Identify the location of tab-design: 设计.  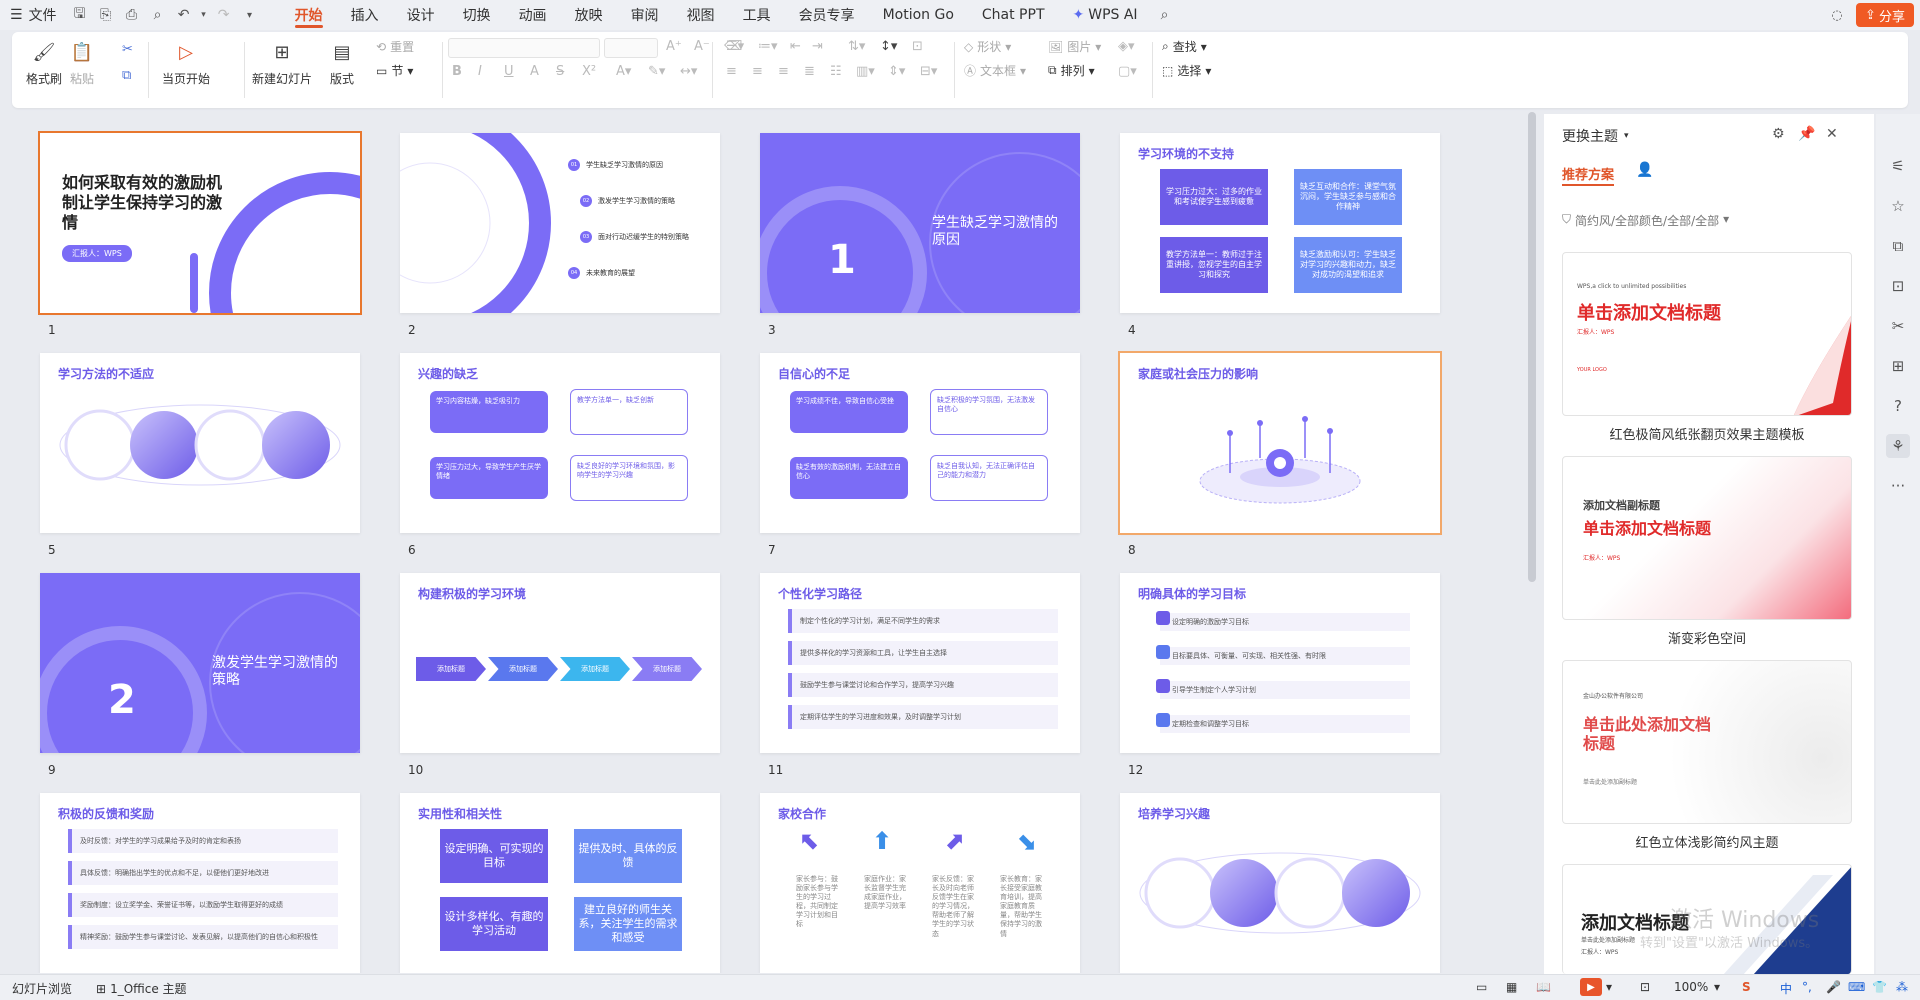
(421, 15).